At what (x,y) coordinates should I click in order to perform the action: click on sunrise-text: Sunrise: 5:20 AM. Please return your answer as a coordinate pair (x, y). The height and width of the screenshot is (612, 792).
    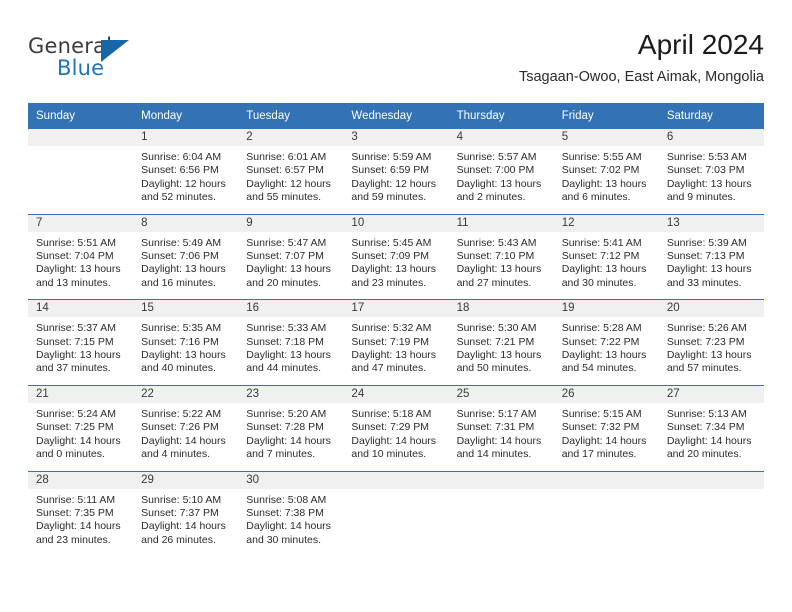
    Looking at the image, I should click on (286, 413).